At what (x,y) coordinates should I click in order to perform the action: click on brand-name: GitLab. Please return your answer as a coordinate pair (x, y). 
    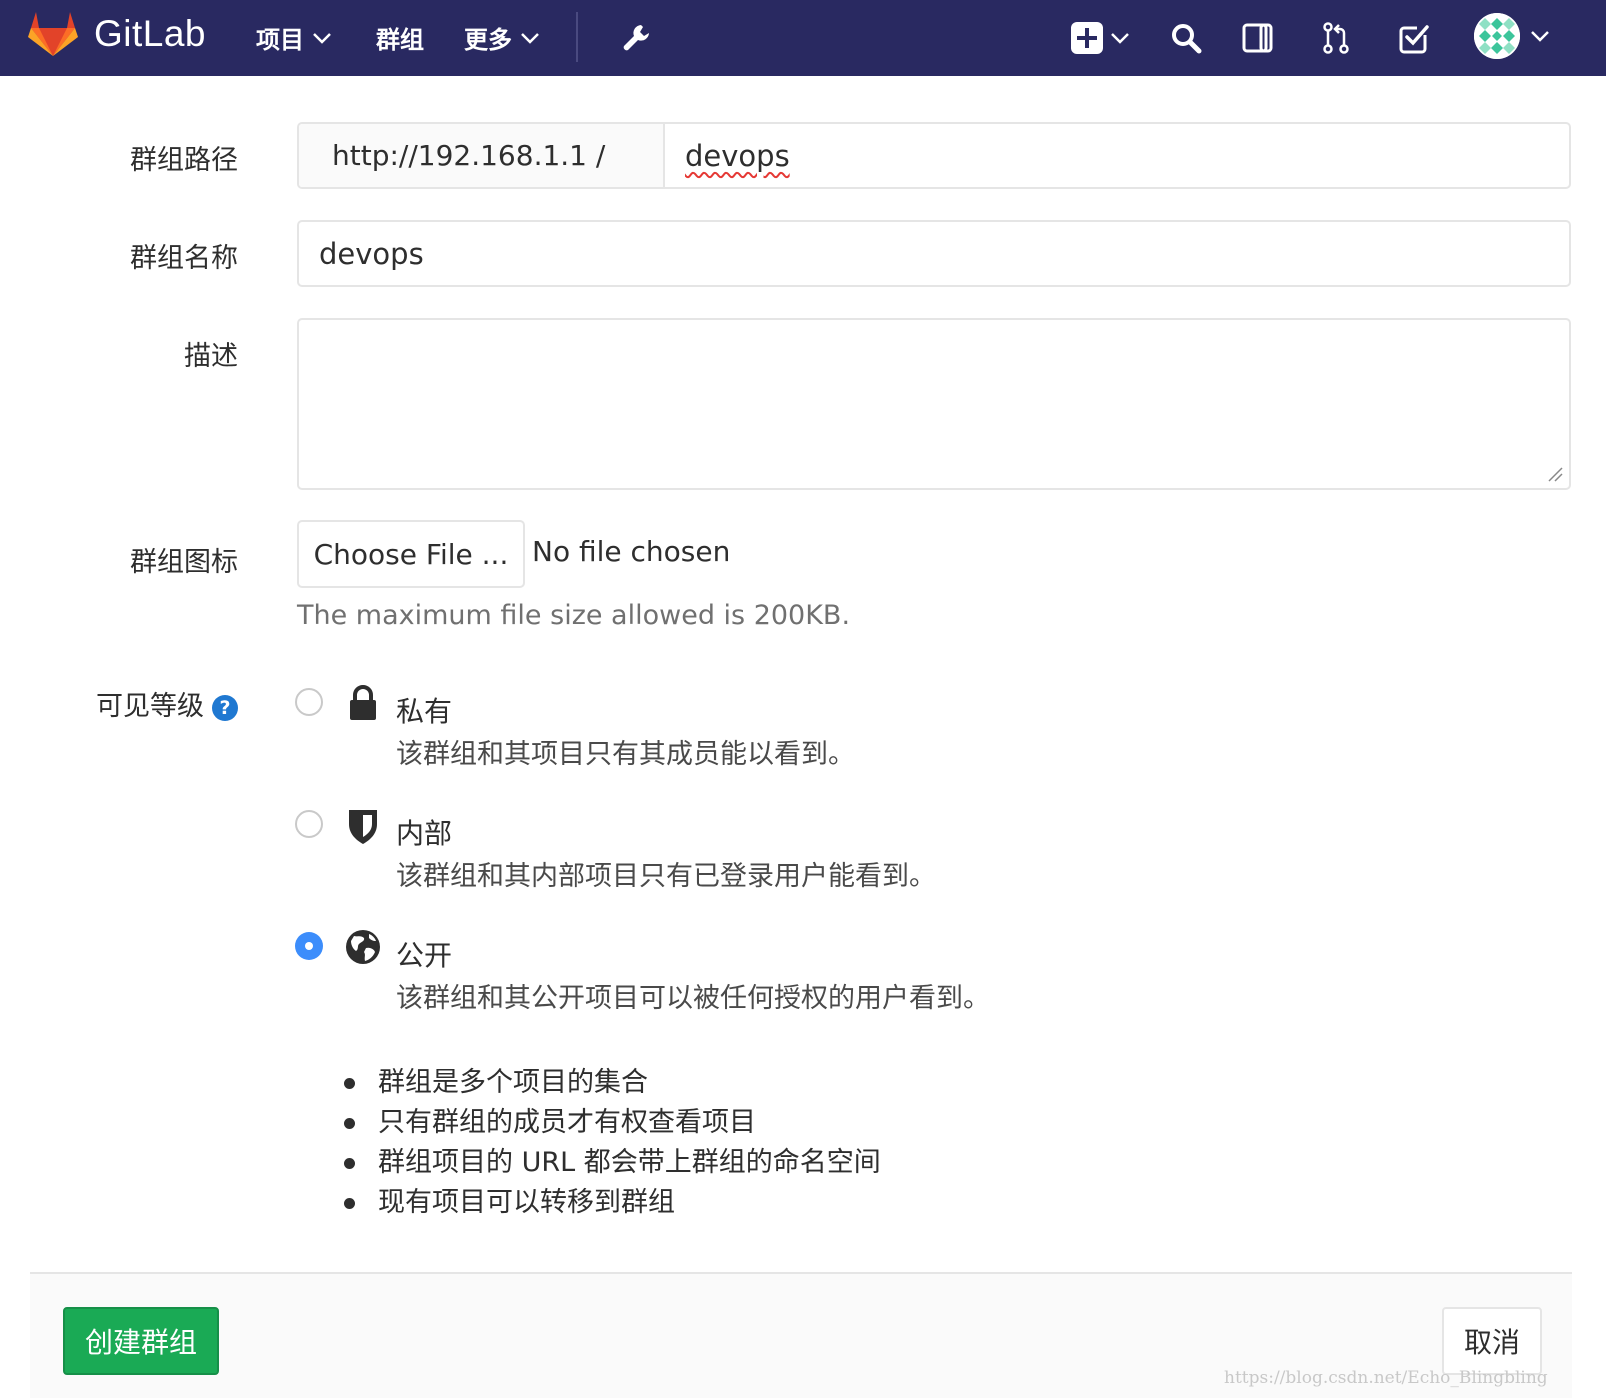
    Looking at the image, I should click on (150, 33).